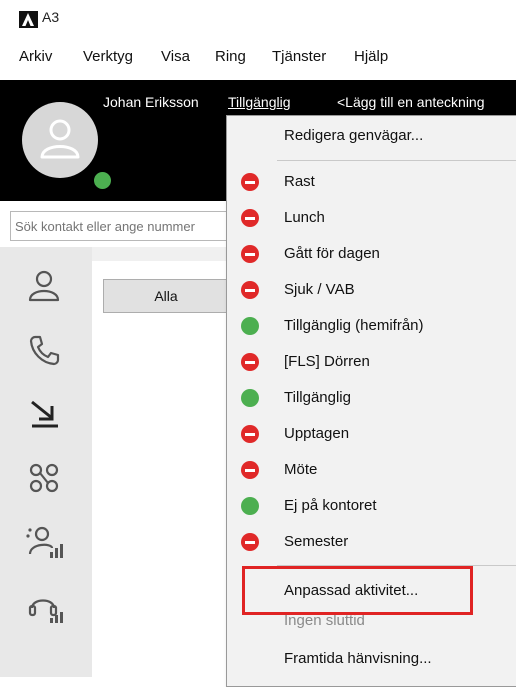  I want to click on status-item-tillganglig-hemifran: Tillgänglig (hemifrån), so click(371, 326).